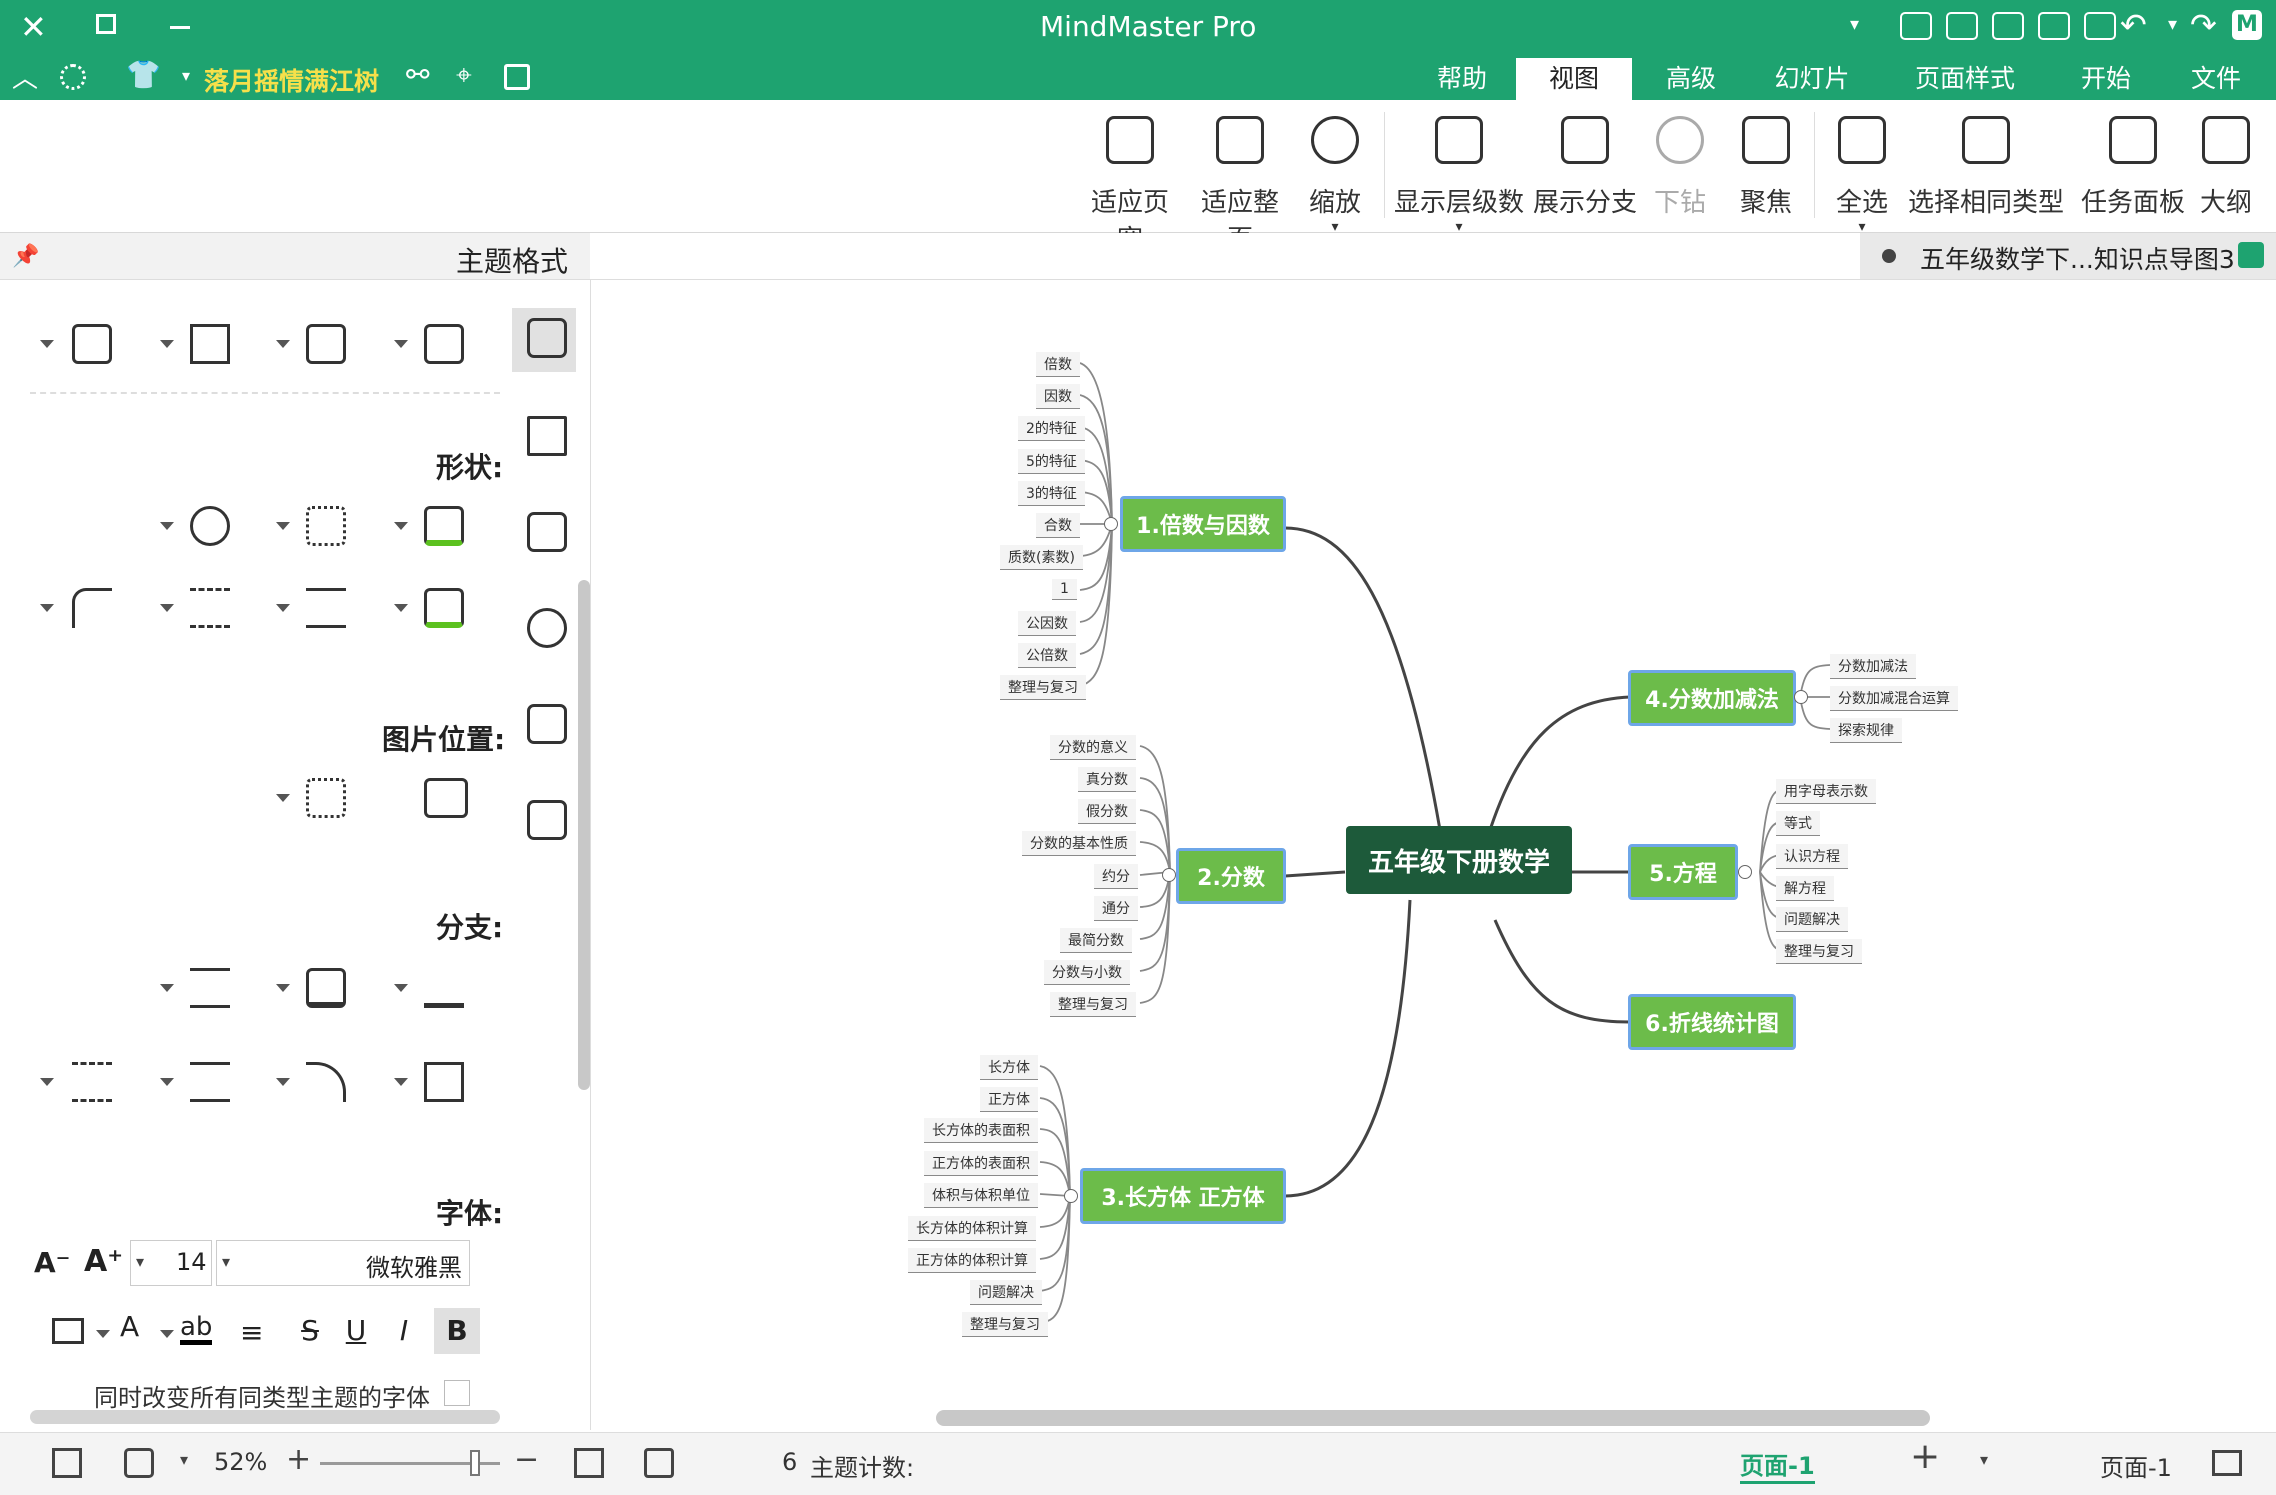  I want to click on topic-1: 1.倍数与因数, so click(1203, 524).